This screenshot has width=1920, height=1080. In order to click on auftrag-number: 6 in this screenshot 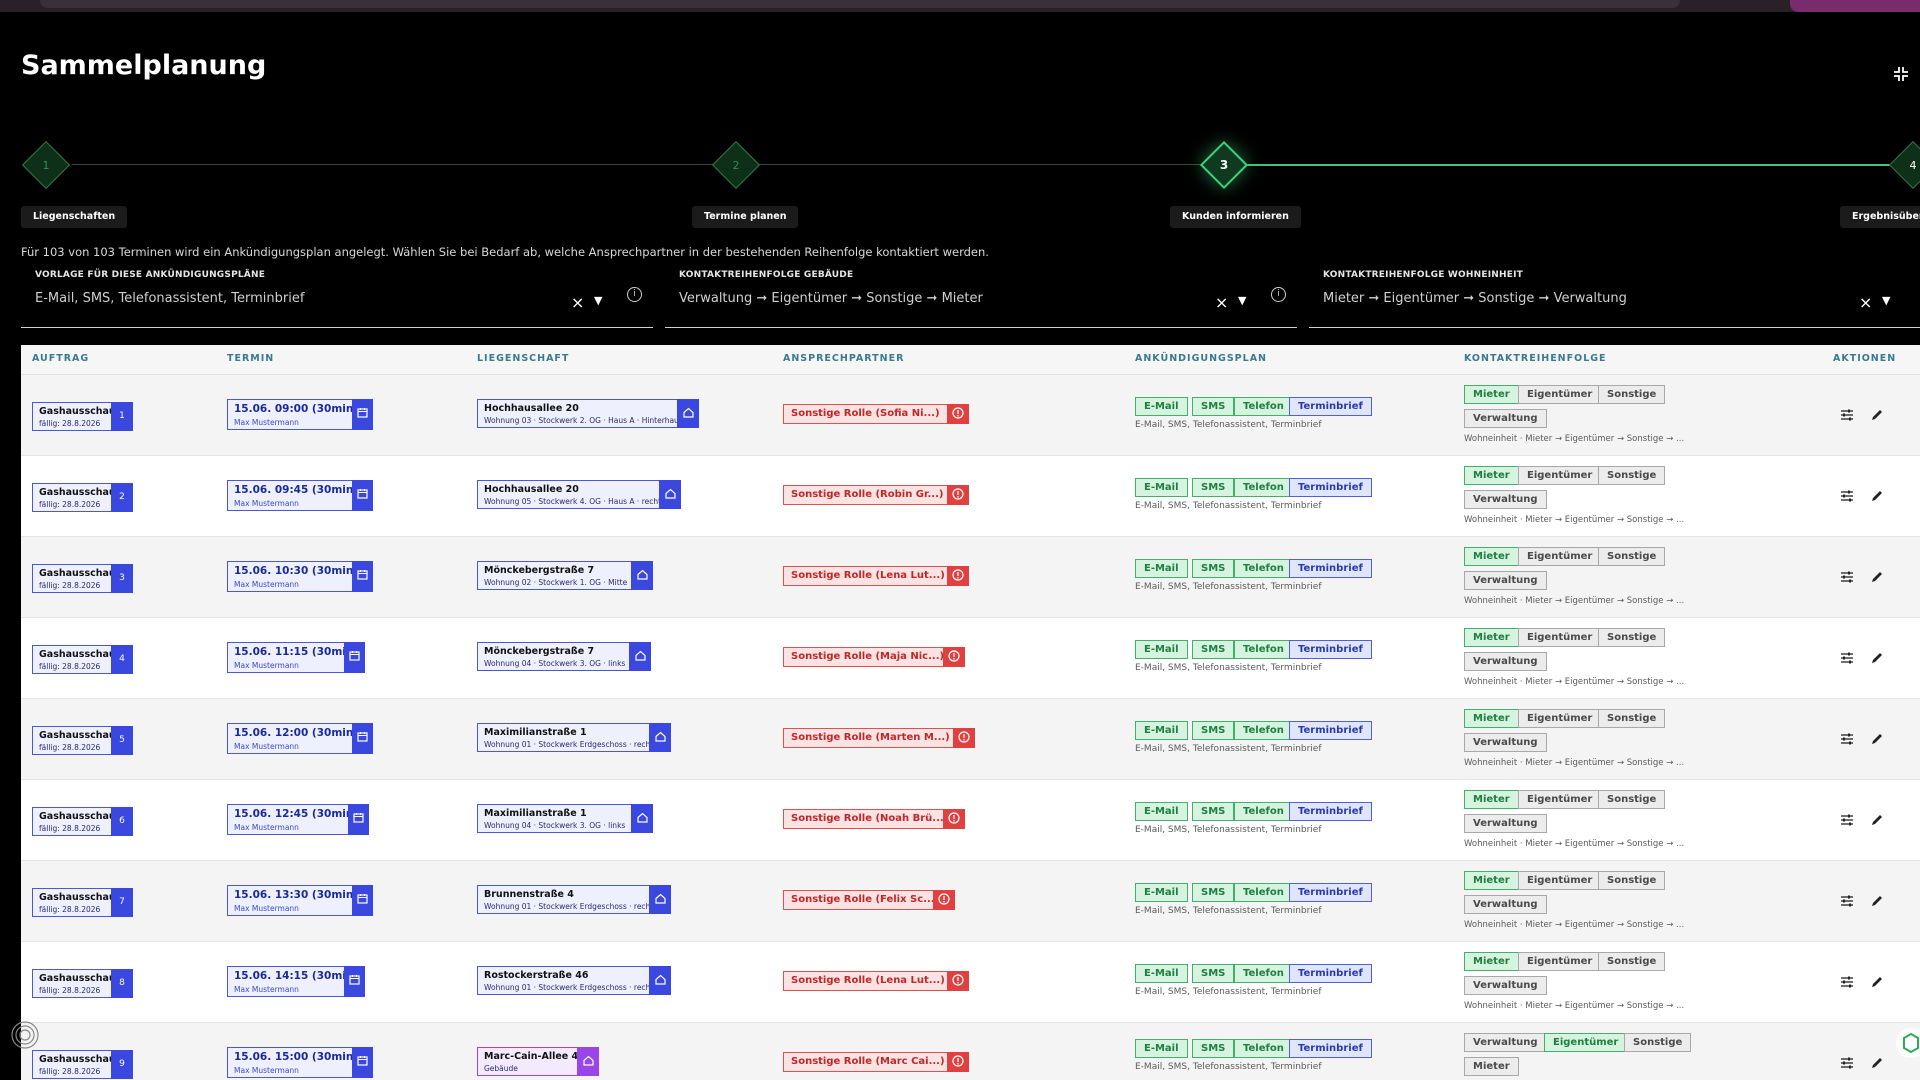, I will do `click(122, 821)`.